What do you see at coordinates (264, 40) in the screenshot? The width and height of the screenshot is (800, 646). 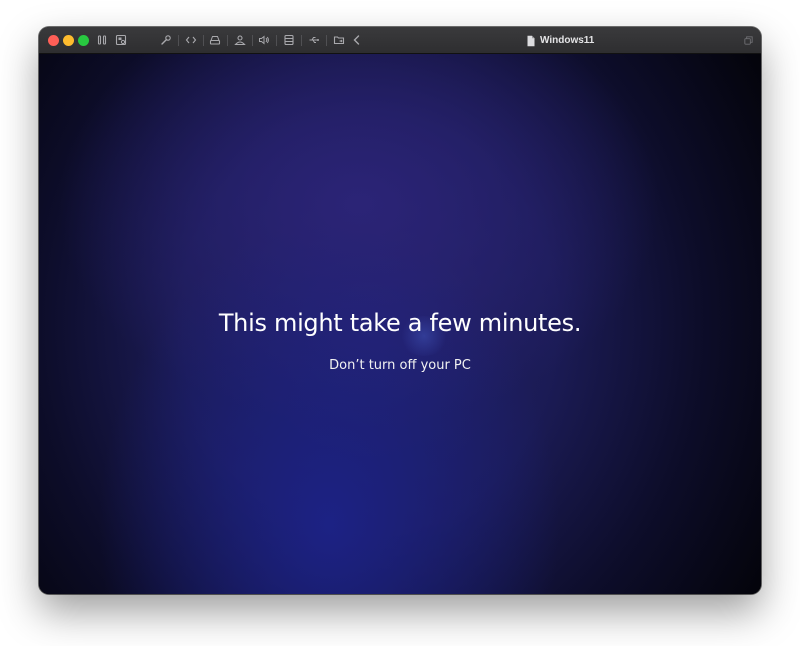 I see `speaker-icon` at bounding box center [264, 40].